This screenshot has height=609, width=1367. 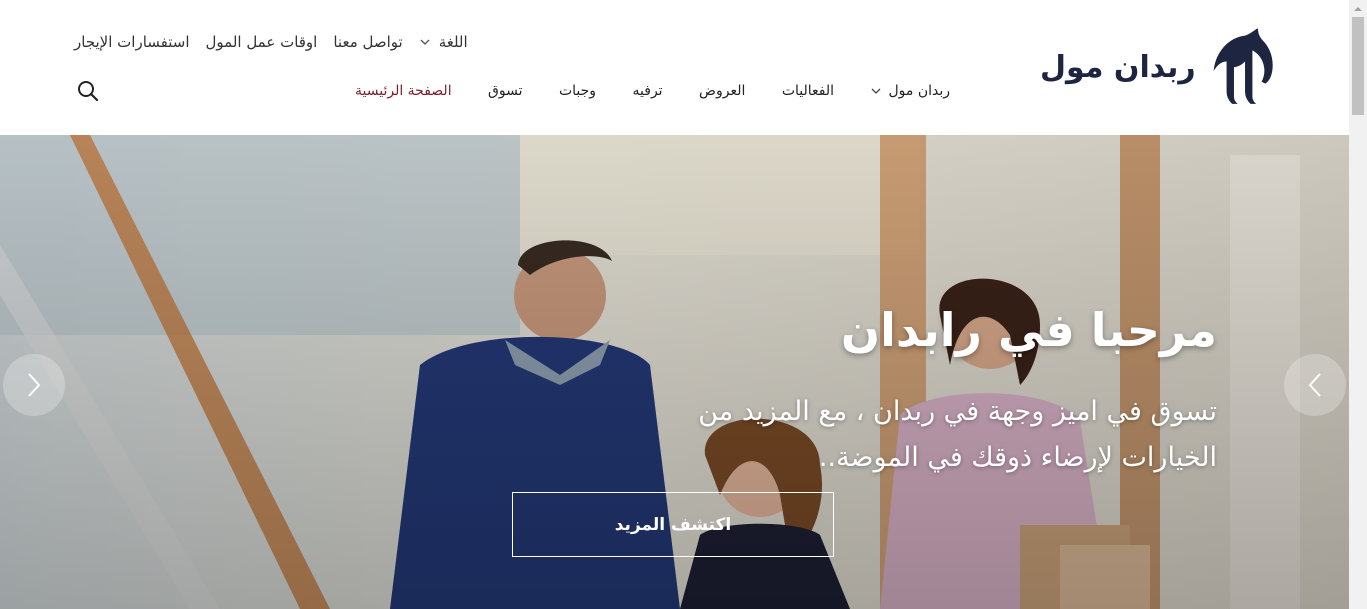 I want to click on slider-next-button, so click(x=1315, y=385).